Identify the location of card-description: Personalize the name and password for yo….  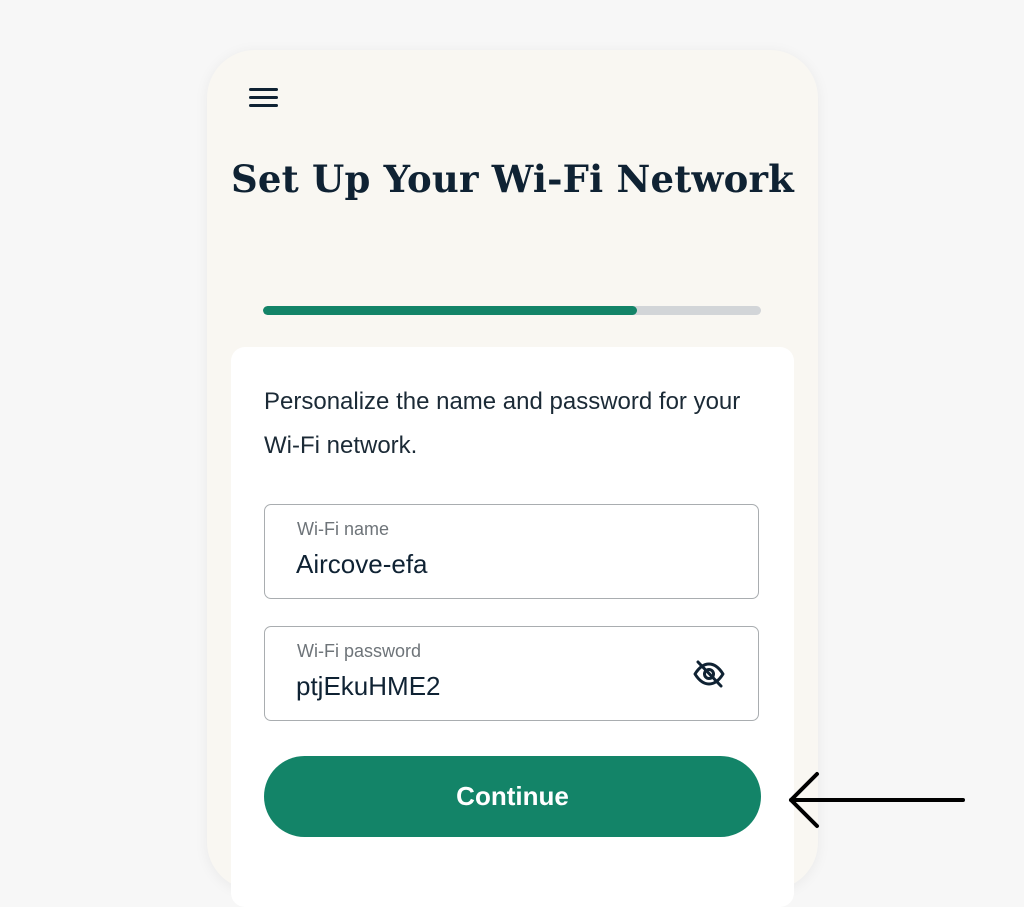
(502, 423).